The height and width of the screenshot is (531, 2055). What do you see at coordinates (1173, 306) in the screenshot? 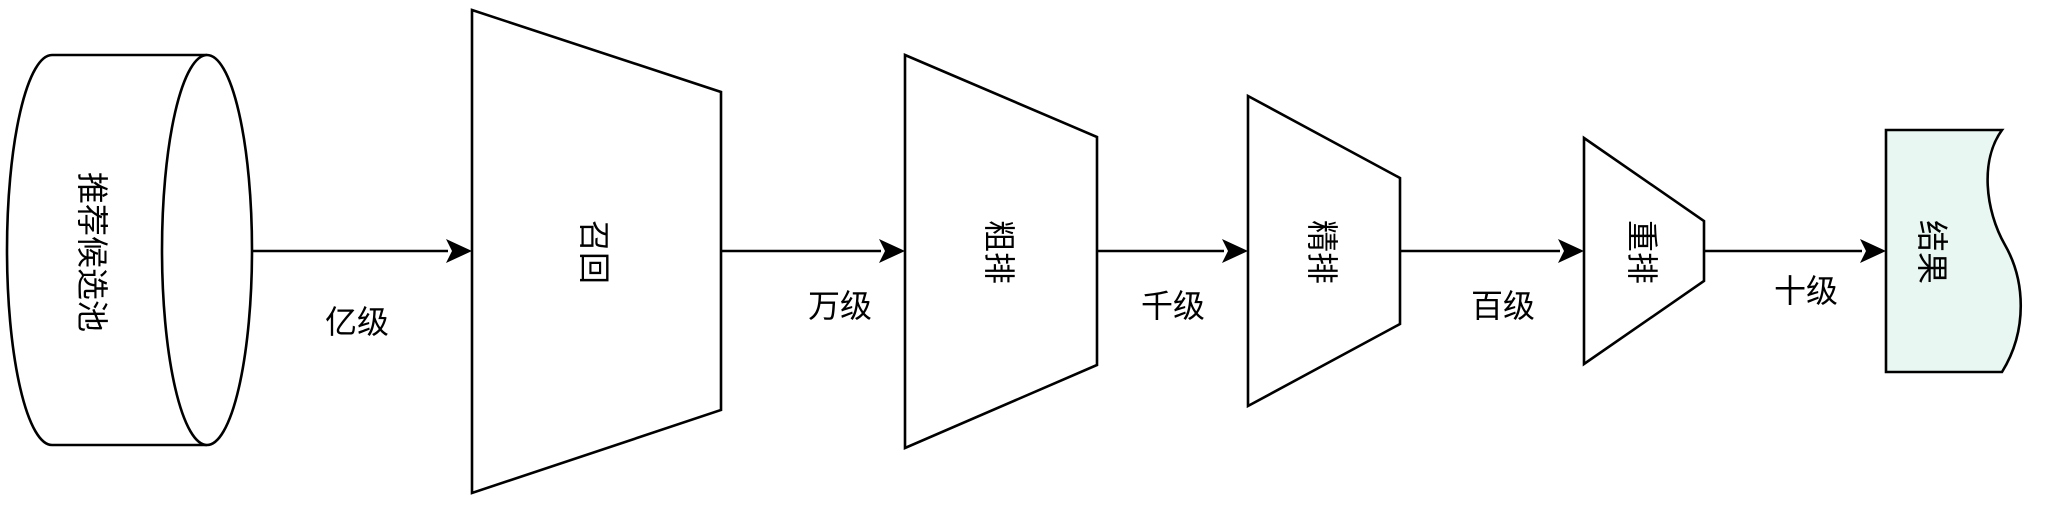
I see `edge-coarse-to-fine-label: 千级` at bounding box center [1173, 306].